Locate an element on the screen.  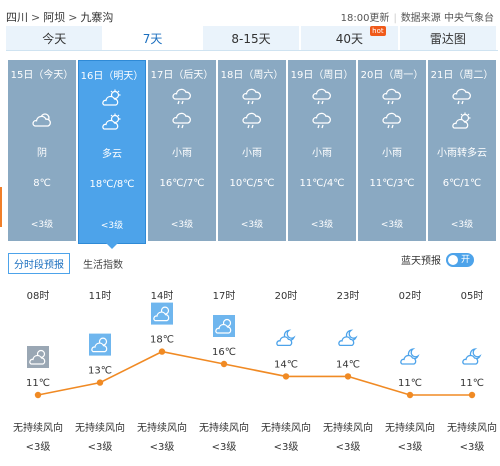
day-card: 21日（周二） 小雨转多云 6℃/1℃ <3级 is located at coordinates (462, 150).